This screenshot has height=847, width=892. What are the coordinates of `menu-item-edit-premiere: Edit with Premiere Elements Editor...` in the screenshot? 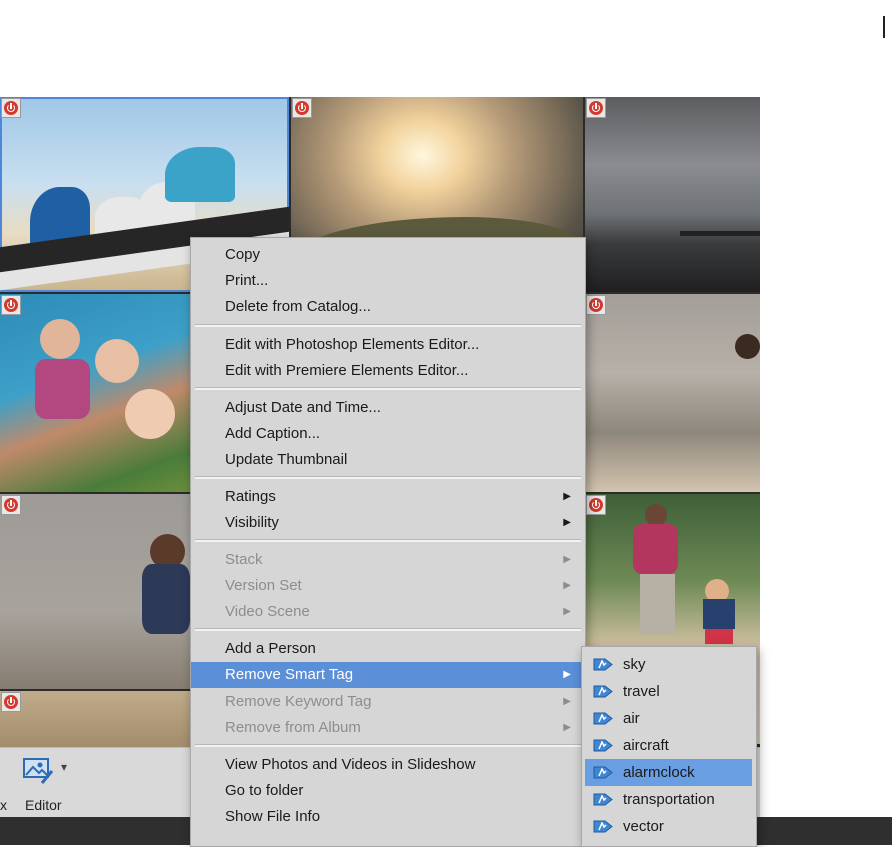 It's located at (388, 371).